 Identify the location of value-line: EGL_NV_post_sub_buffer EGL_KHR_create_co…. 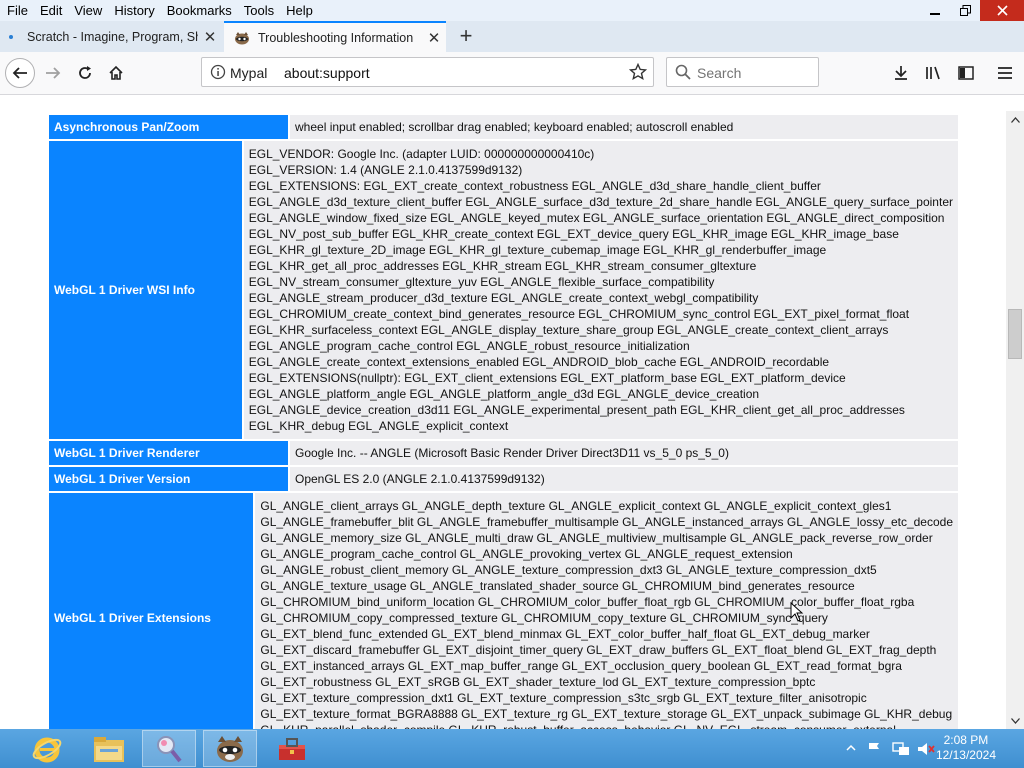
(573, 234).